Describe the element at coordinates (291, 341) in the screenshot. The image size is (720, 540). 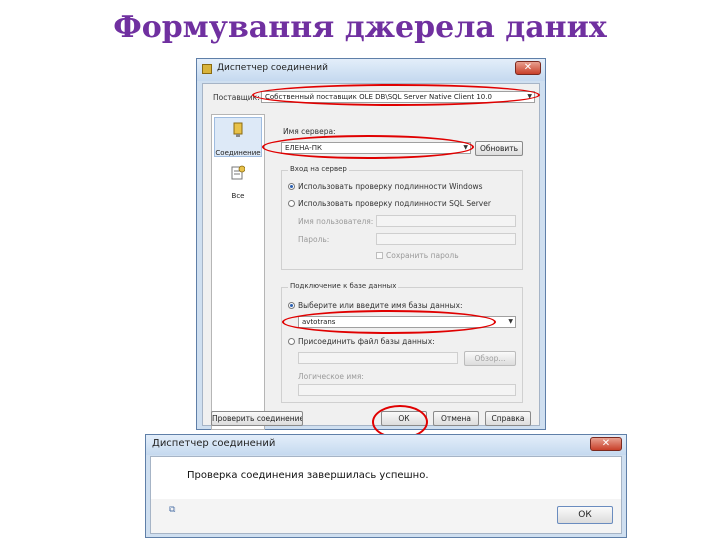
I see `attach-file-radio` at that location.